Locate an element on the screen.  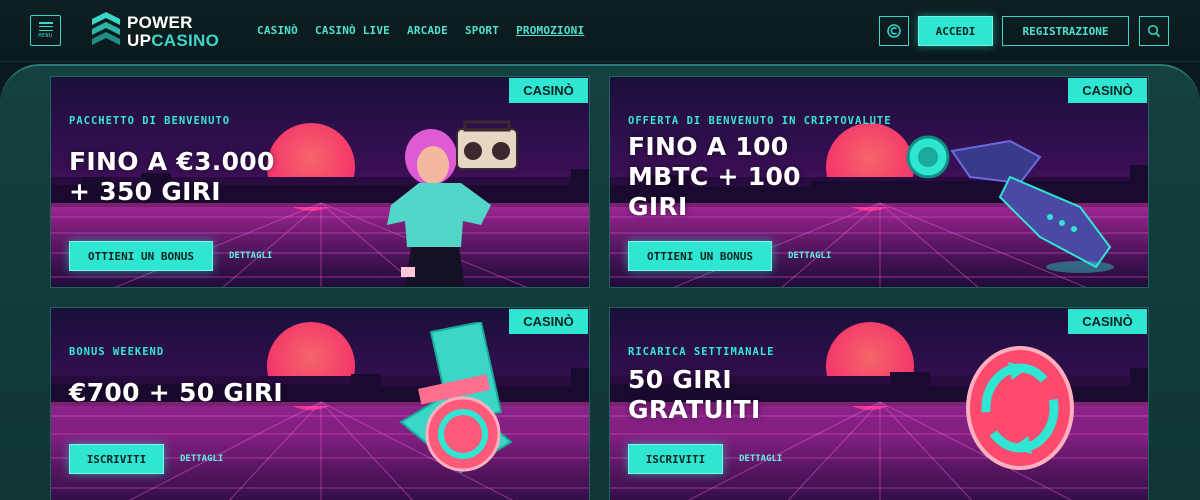
headline-line: 50 GIRI is located at coordinates (680, 379).